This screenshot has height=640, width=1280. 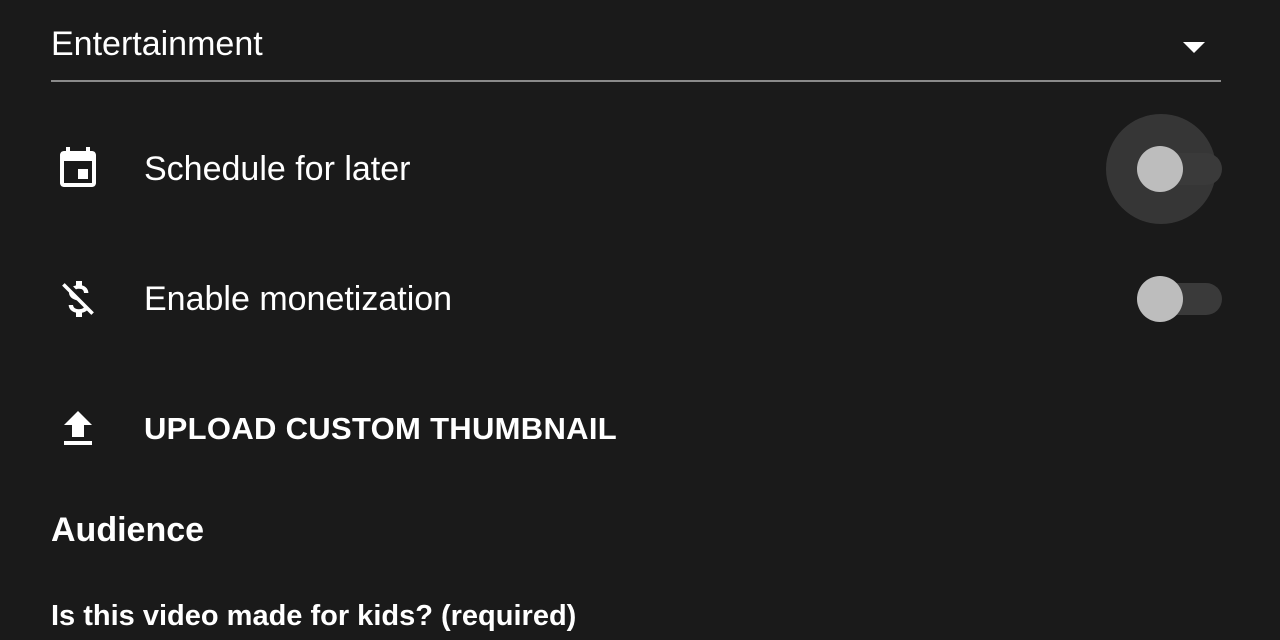 I want to click on dropdown-arrow-icon, so click(x=1194, y=47).